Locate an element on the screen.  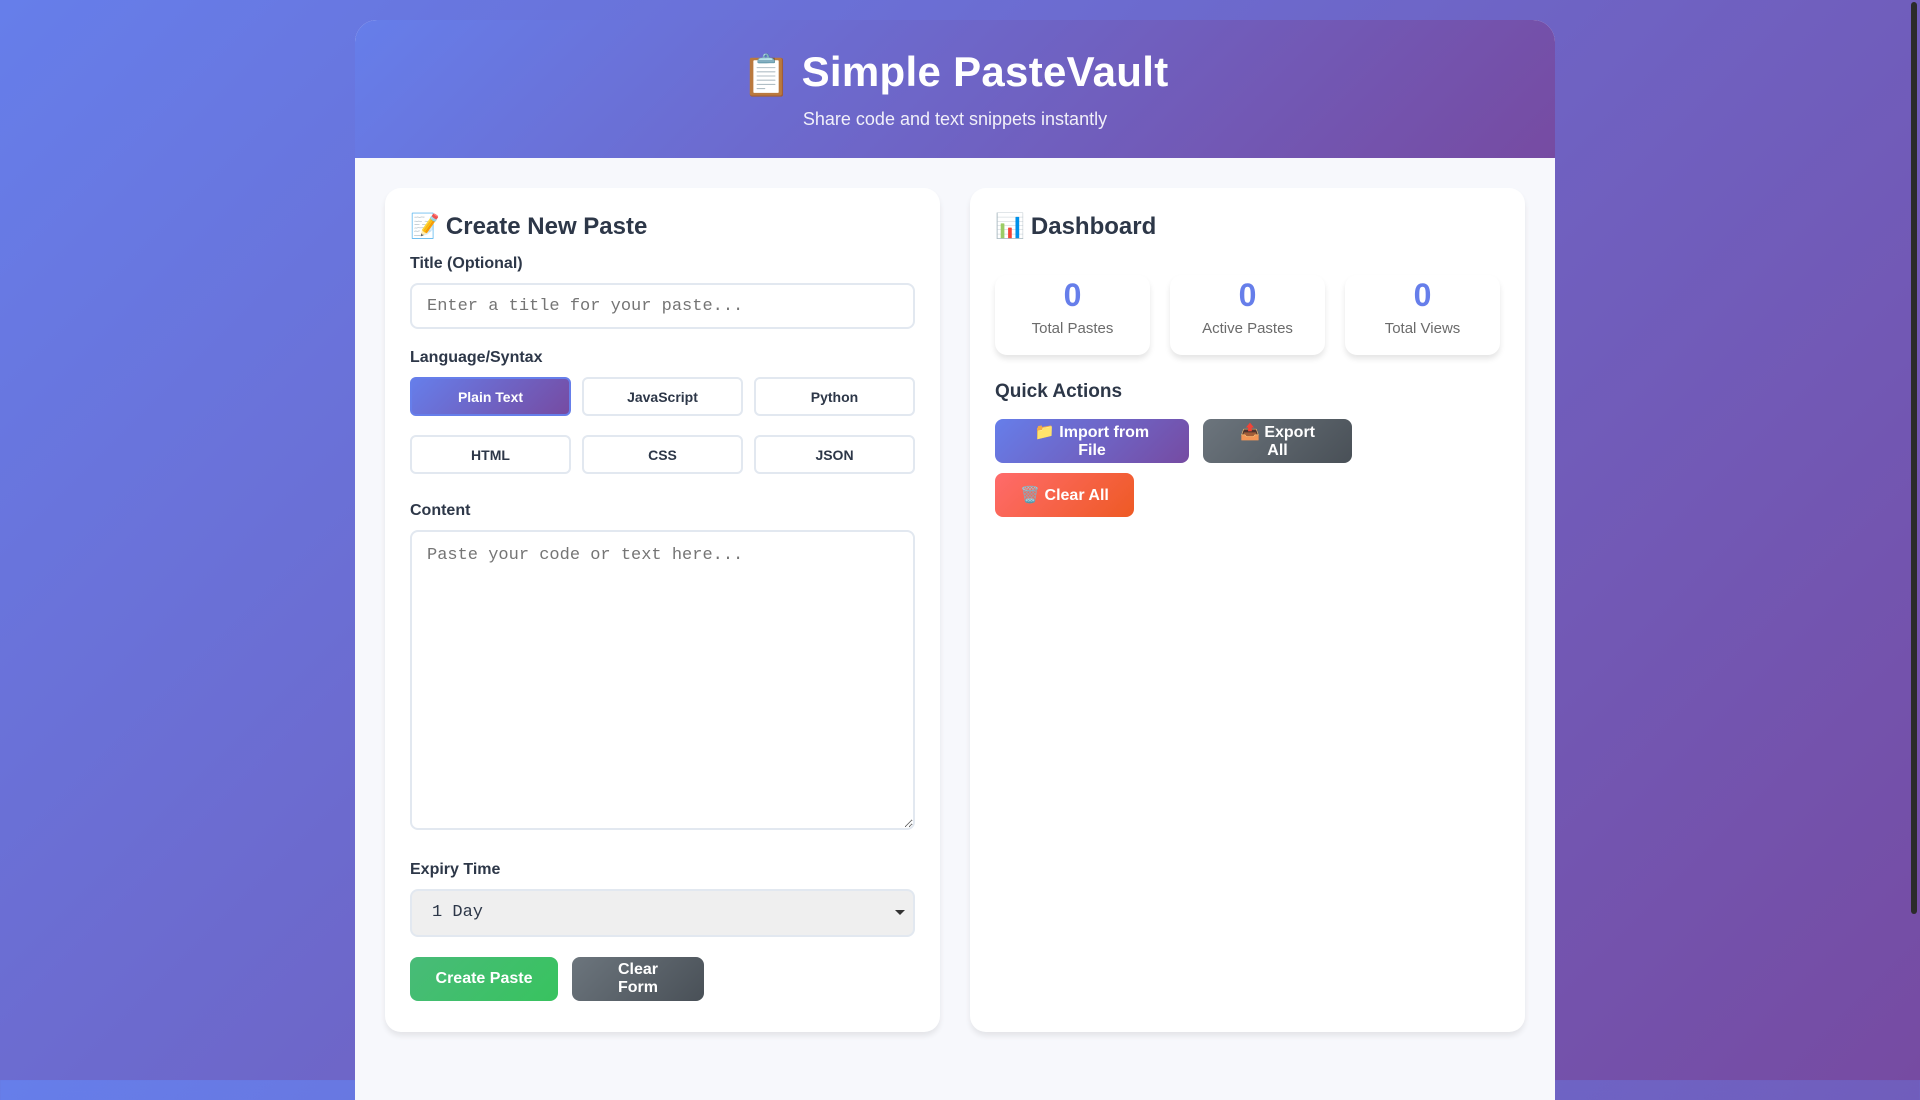
stat-label: Active Pastes is located at coordinates (1247, 328).